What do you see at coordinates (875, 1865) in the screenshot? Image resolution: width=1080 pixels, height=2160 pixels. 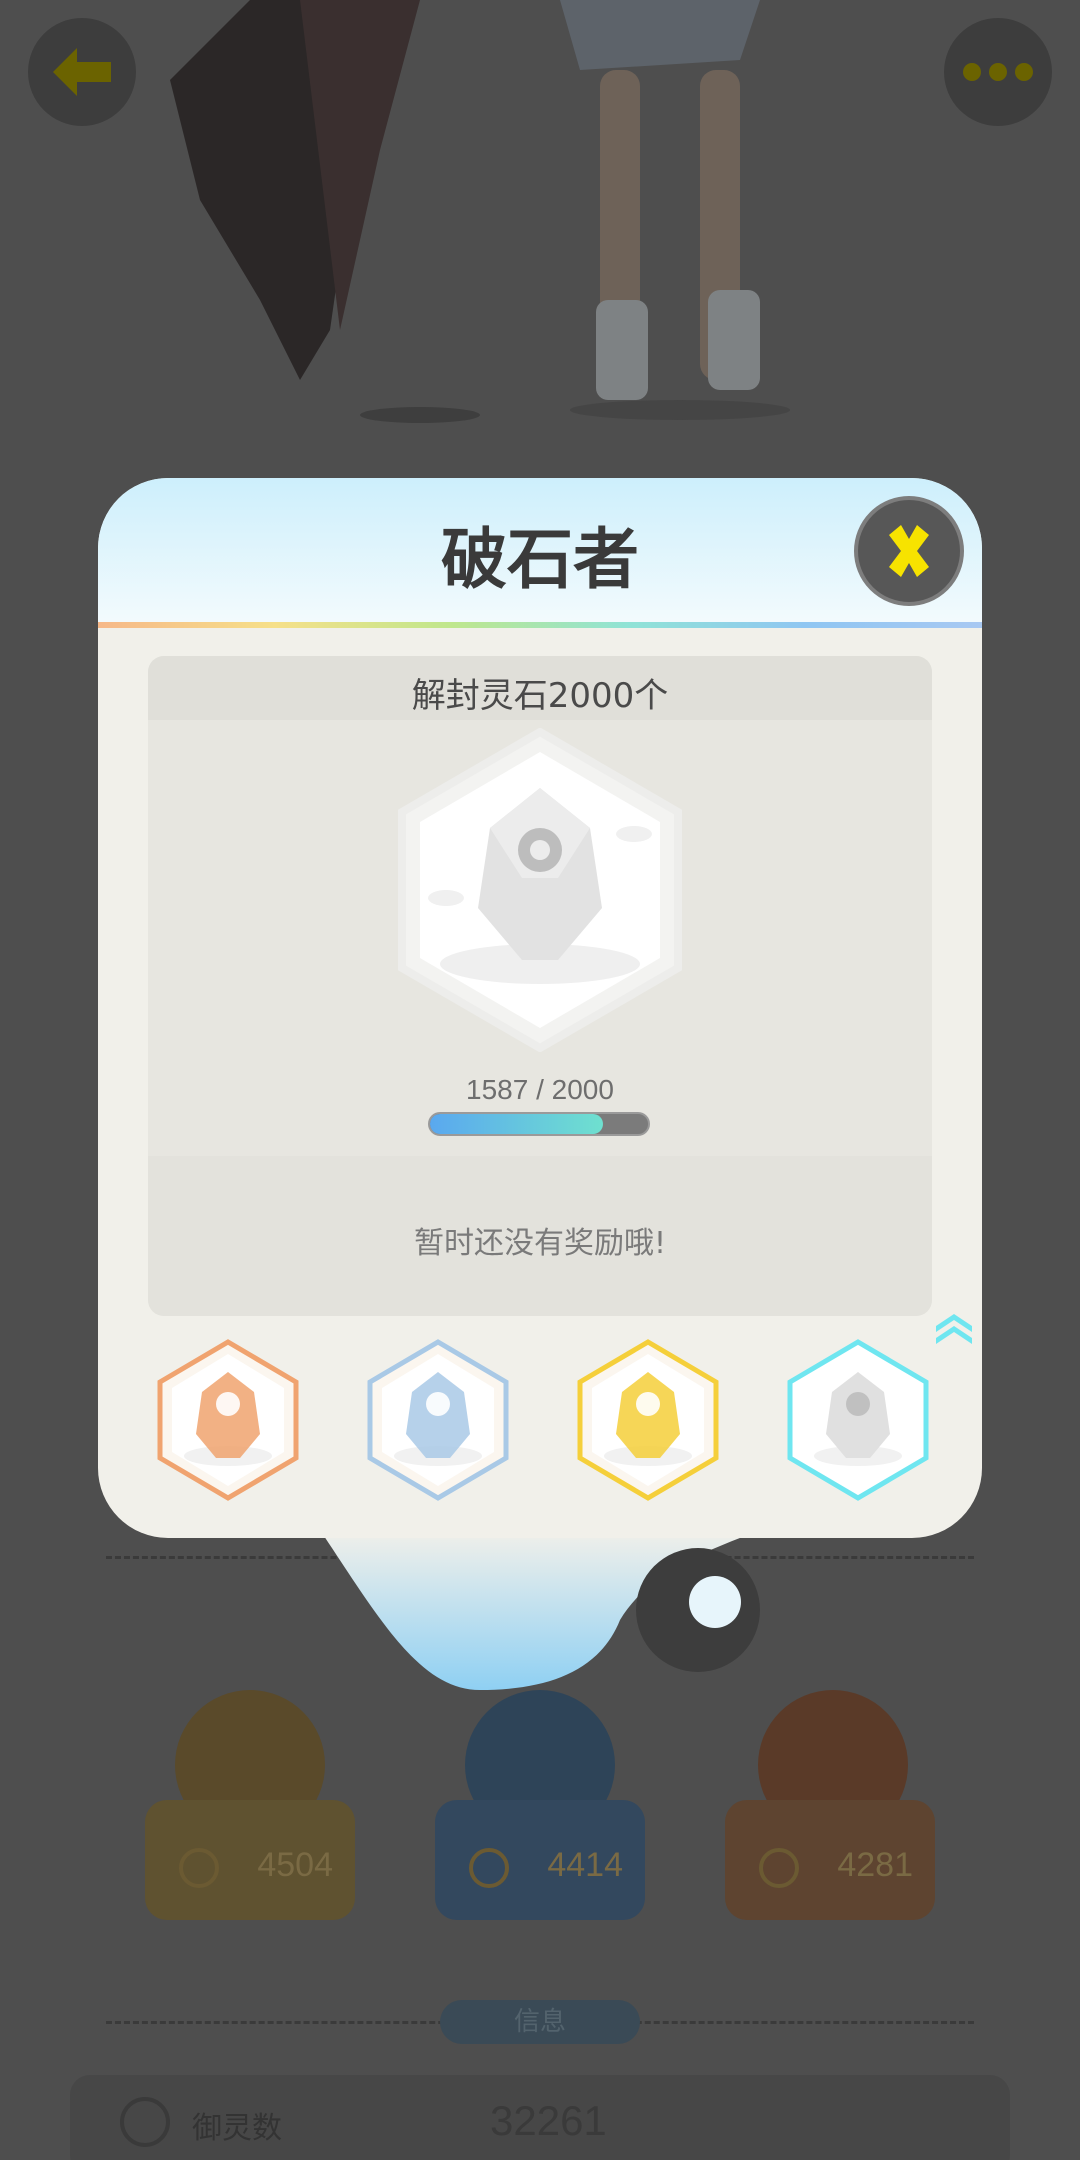 I see `hero-power-value: 4281` at bounding box center [875, 1865].